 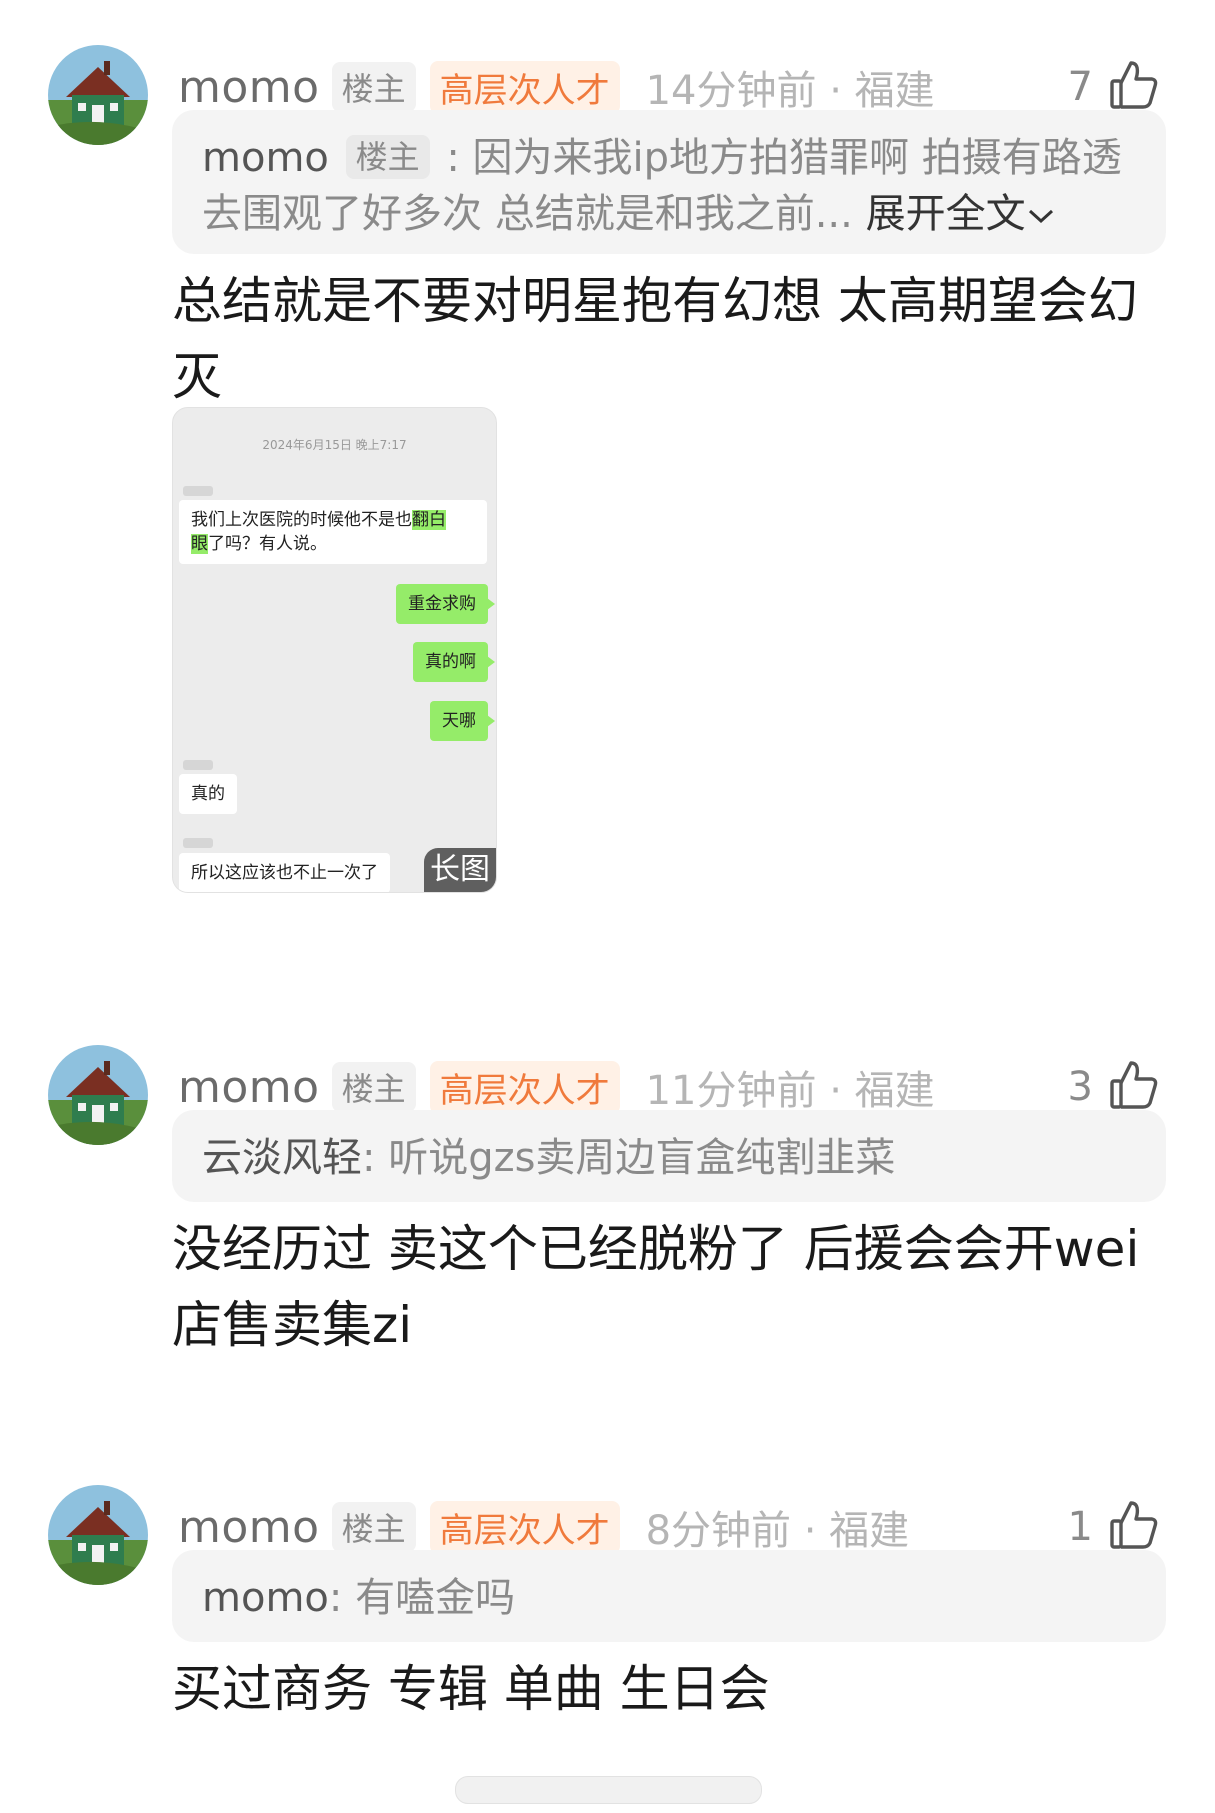 What do you see at coordinates (656, 1287) in the screenshot?
I see `comment-body: 没经历过 卖这个已经脱粉了 后援会会开wei店售卖集zi` at bounding box center [656, 1287].